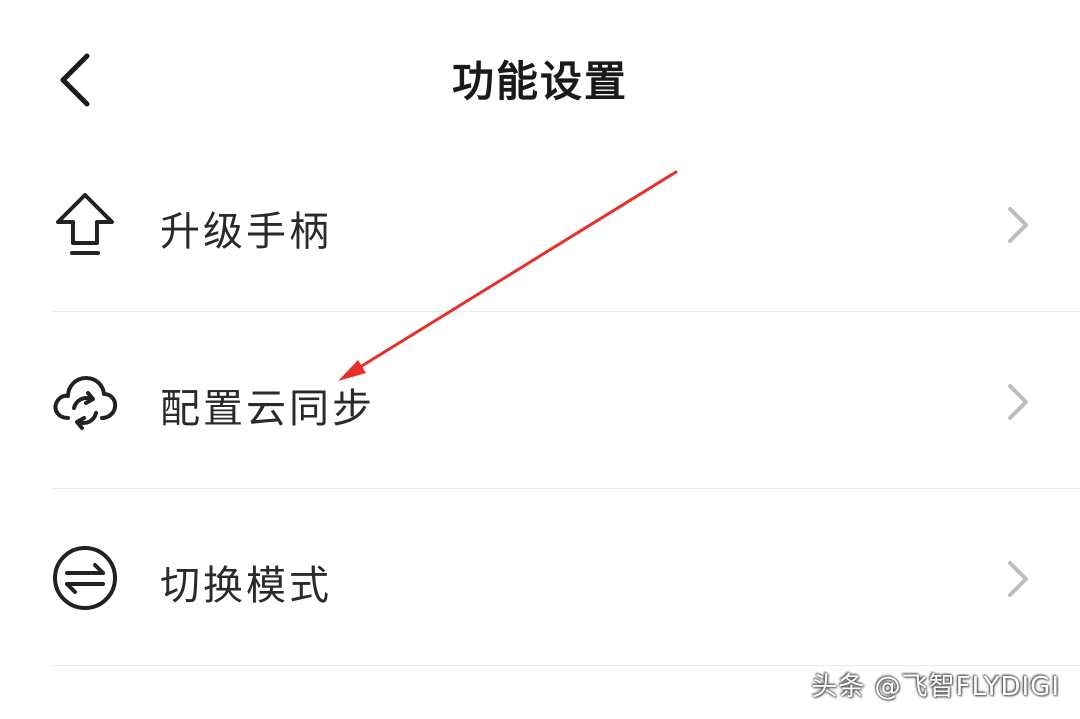 The image size is (1080, 719). I want to click on menu-item-label: 升级手柄, so click(246, 232).